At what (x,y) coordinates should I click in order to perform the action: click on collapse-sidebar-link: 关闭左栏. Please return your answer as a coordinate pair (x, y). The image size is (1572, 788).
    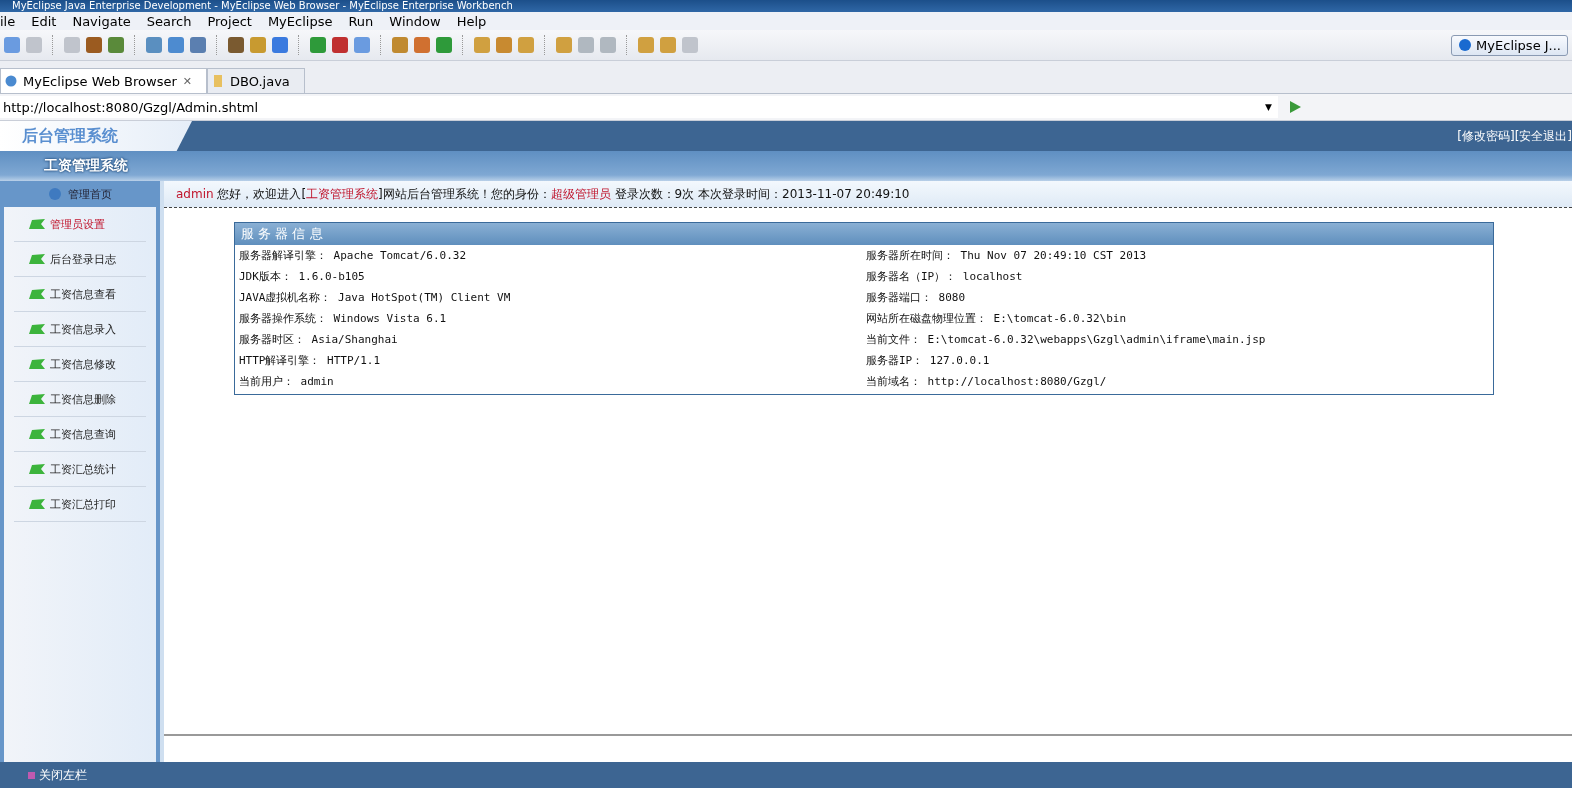
    Looking at the image, I should click on (63, 775).